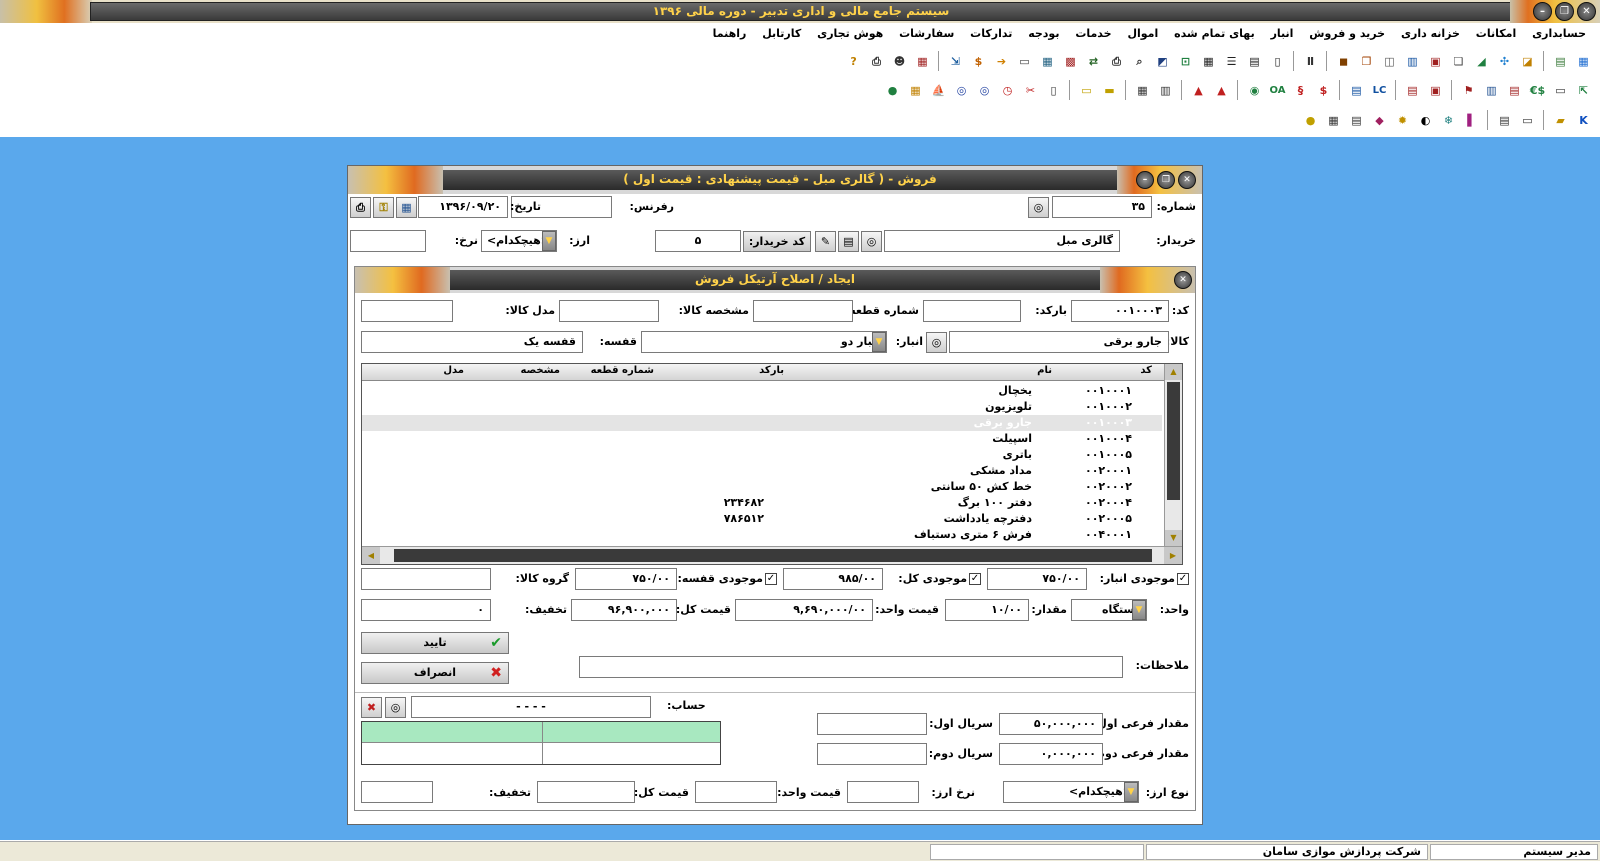  Describe the element at coordinates (1471, 120) in the screenshot. I see `bar-chart-icon: ▌` at that location.